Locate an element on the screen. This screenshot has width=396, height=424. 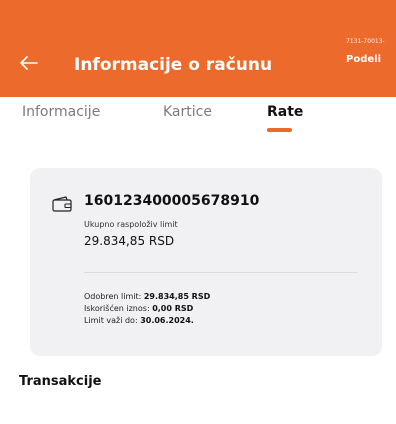
arrow-left-icon is located at coordinates (29, 63).